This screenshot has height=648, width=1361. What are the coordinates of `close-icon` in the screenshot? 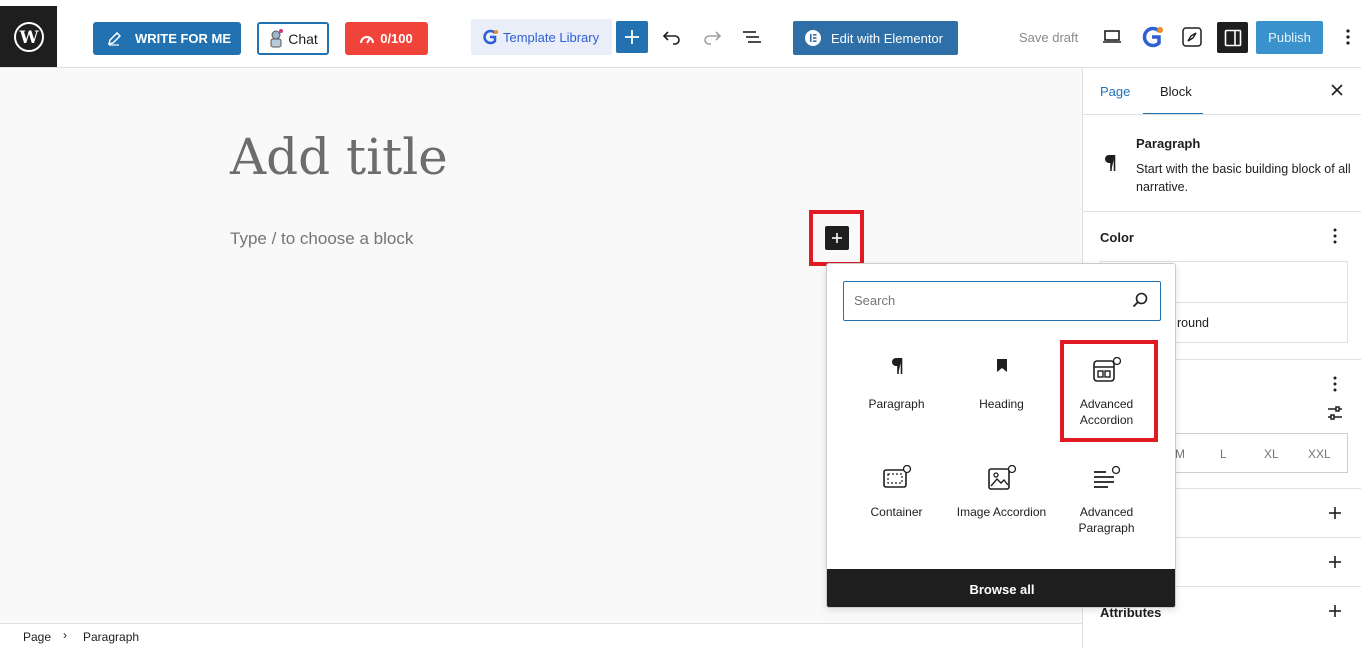 It's located at (1337, 90).